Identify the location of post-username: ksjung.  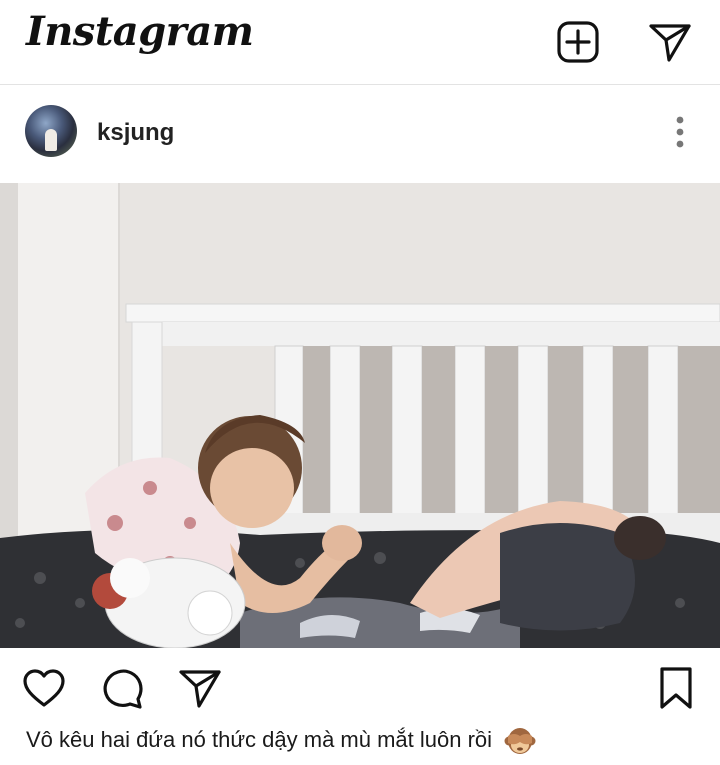
(135, 133).